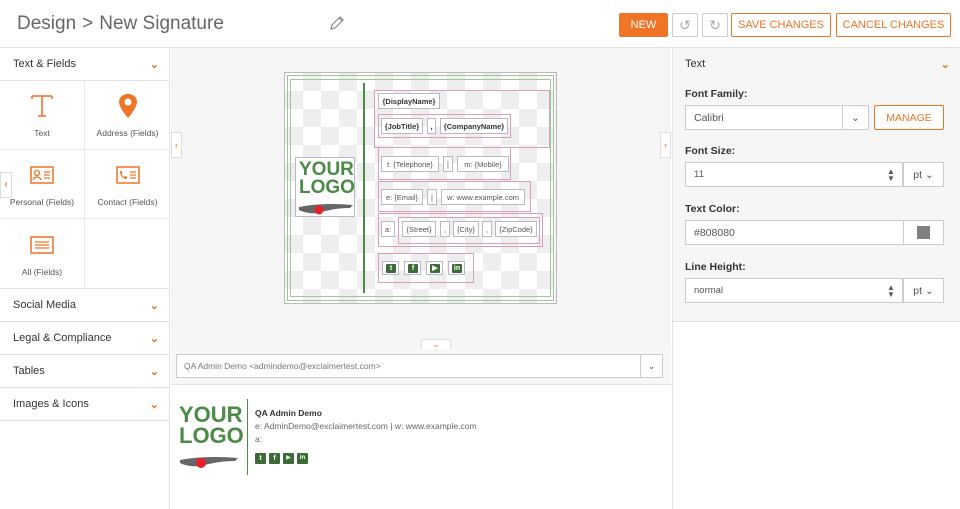 The width and height of the screenshot is (960, 509). What do you see at coordinates (909, 117) in the screenshot?
I see `manage-fonts-button: MANAGE` at bounding box center [909, 117].